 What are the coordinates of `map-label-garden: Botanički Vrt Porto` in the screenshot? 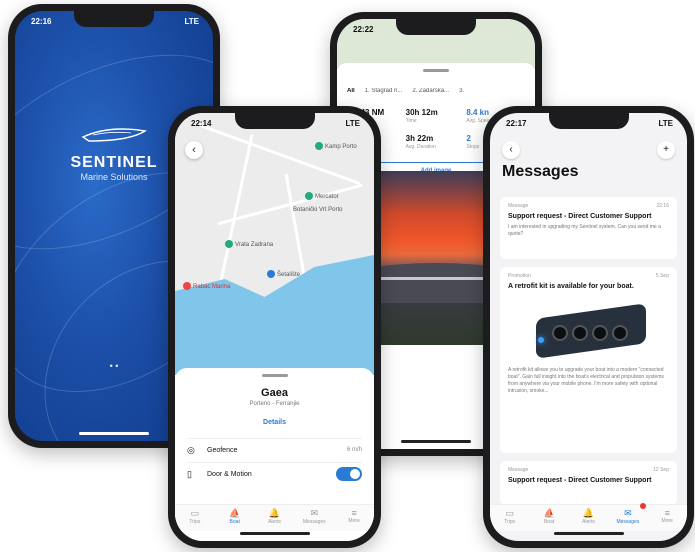 It's located at (318, 210).